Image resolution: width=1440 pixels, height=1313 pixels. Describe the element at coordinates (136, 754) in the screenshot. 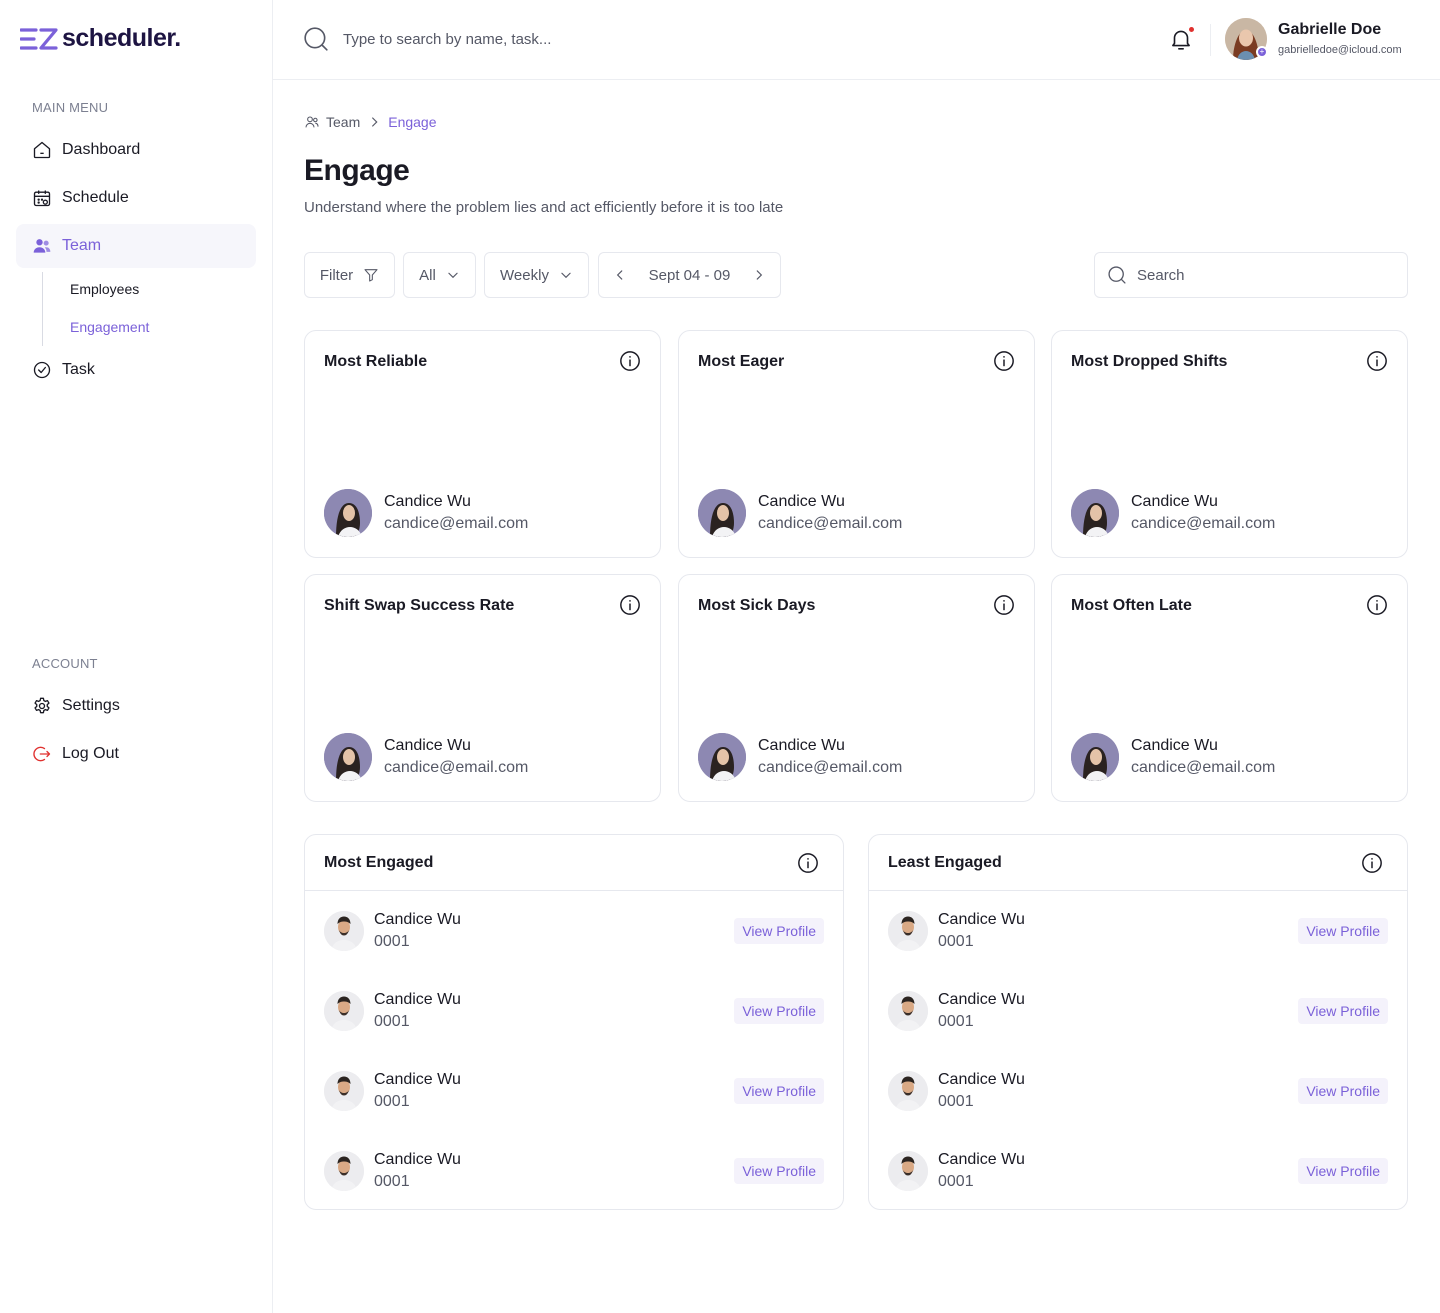

I see `nav-logout: Log Out` at that location.